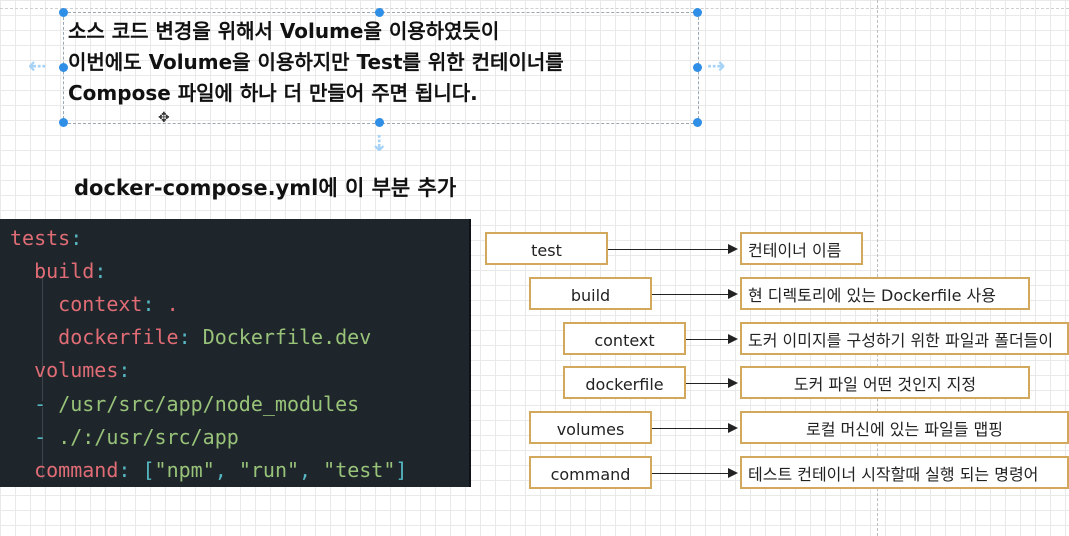 This screenshot has height=536, width=1069. I want to click on description-box-dockerfile: 도커 파일 어떤 것인지 지정, so click(885, 382).